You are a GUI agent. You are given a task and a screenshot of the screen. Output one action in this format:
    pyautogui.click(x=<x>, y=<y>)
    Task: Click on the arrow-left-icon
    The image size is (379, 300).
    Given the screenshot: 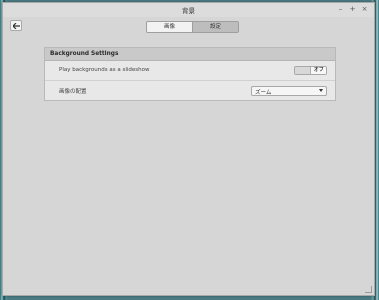 What is the action you would take?
    pyautogui.click(x=16, y=25)
    